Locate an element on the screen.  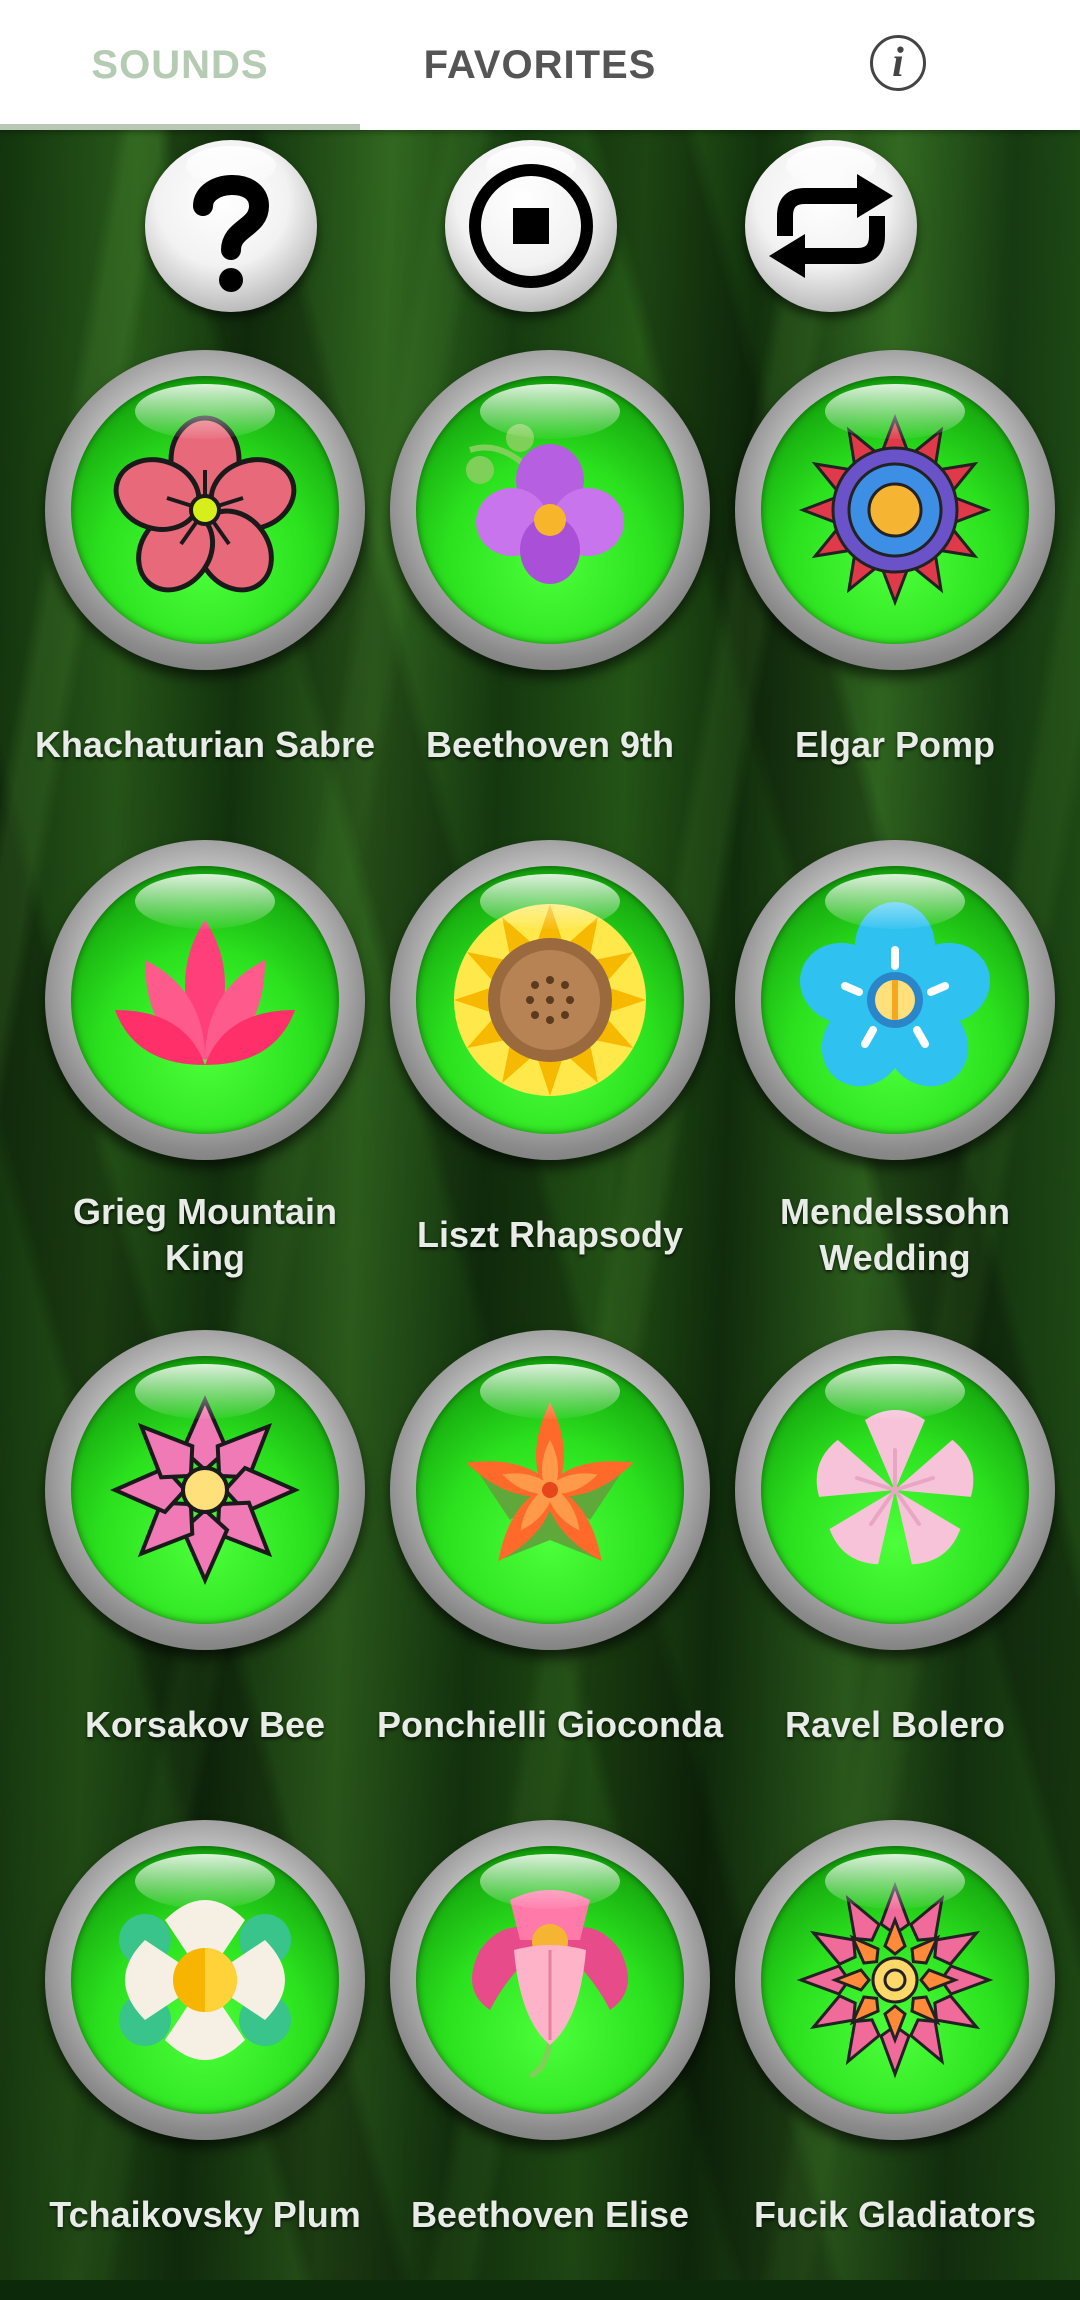
help-button is located at coordinates (231, 226).